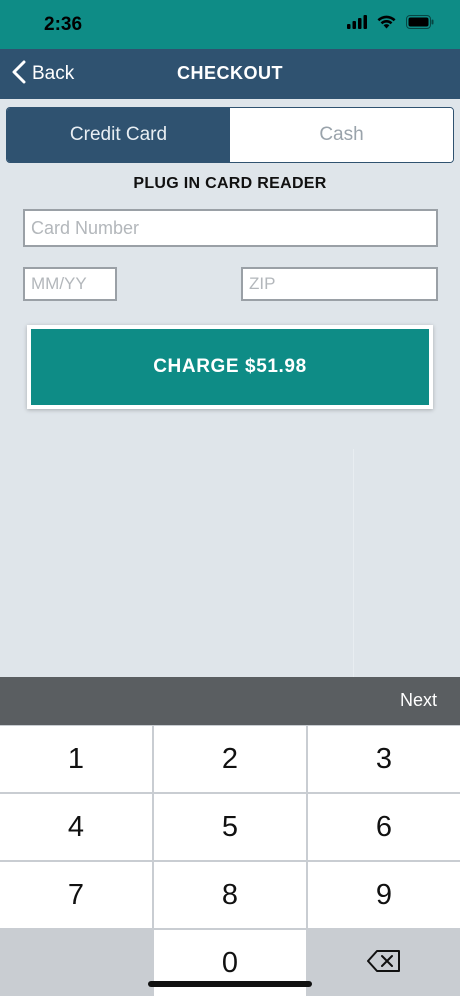 The height and width of the screenshot is (996, 460). Describe the element at coordinates (357, 24) in the screenshot. I see `signal-icon` at that location.